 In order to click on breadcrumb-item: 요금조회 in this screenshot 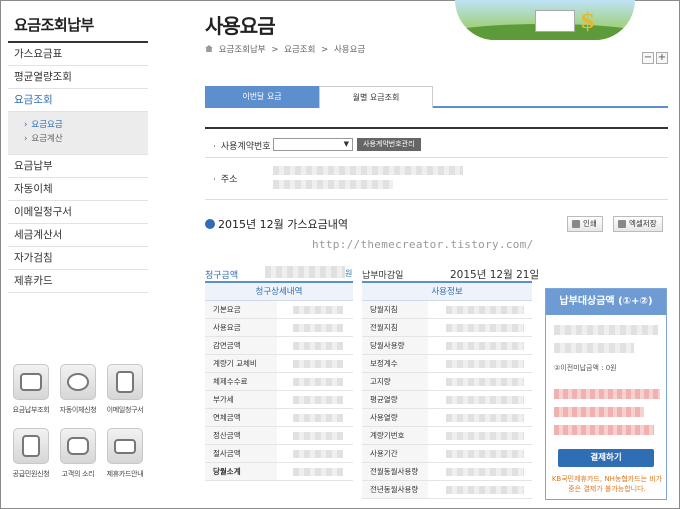, I will do `click(299, 50)`.